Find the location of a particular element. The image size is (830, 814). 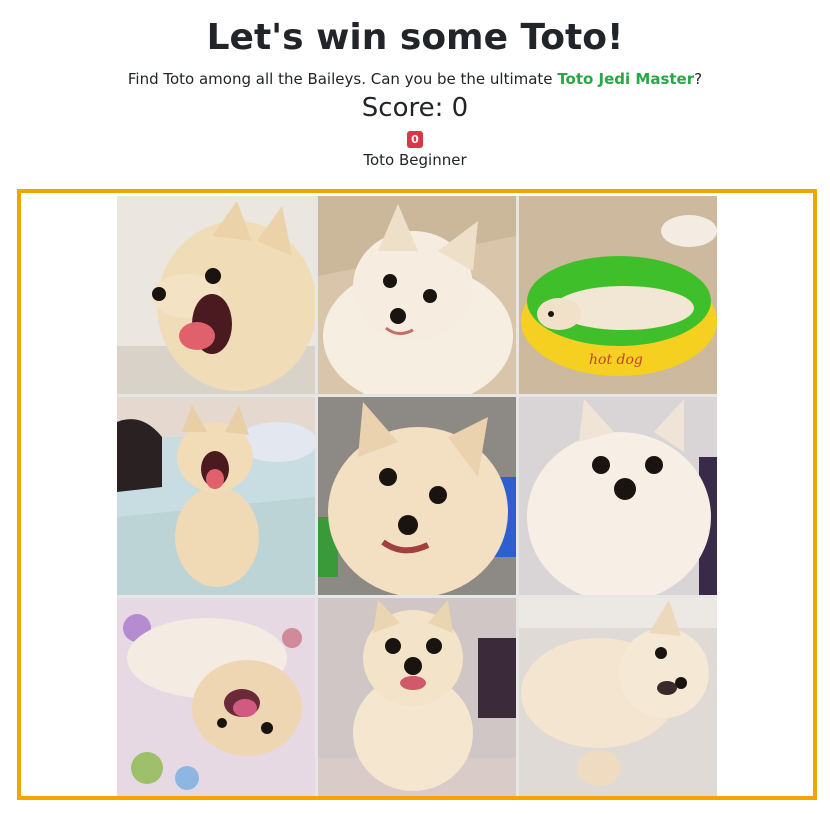

dog-photo-3: hot dog is located at coordinates (618, 295).